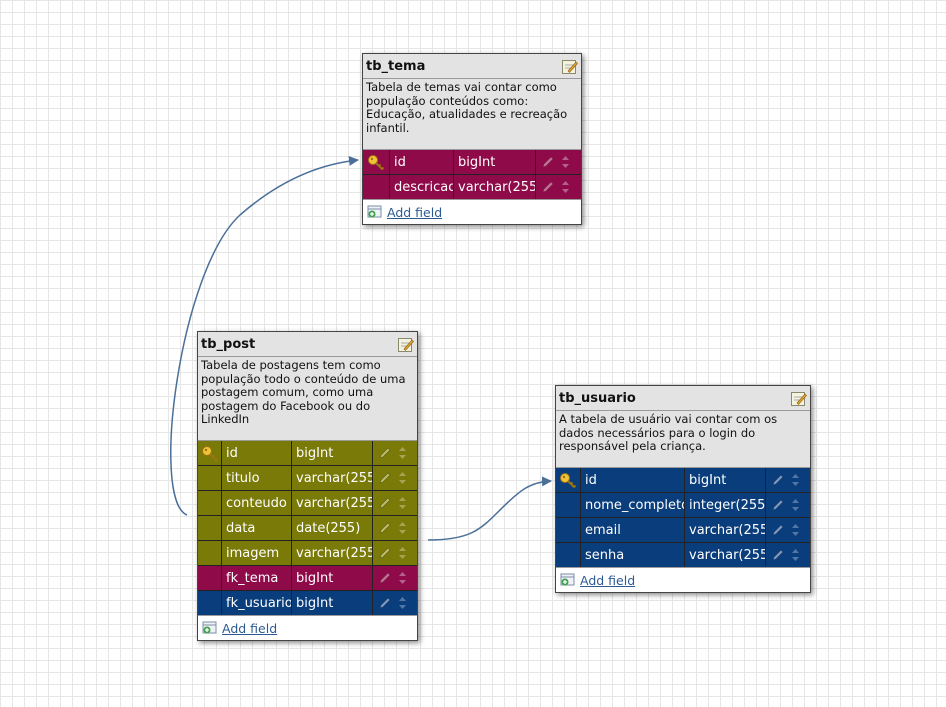 The image size is (946, 707). I want to click on field-list: id bigInt descricao varchar(255), so click(472, 174).